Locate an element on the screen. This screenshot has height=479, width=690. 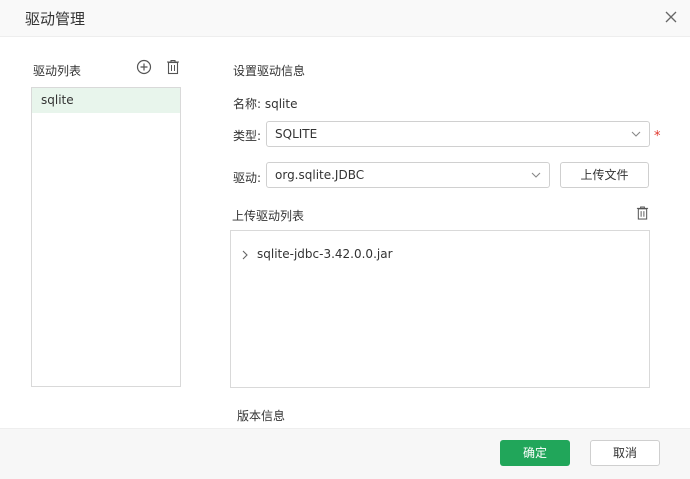
file-name: sqlite-jdbc-3.42.0.0.jar is located at coordinates (325, 254).